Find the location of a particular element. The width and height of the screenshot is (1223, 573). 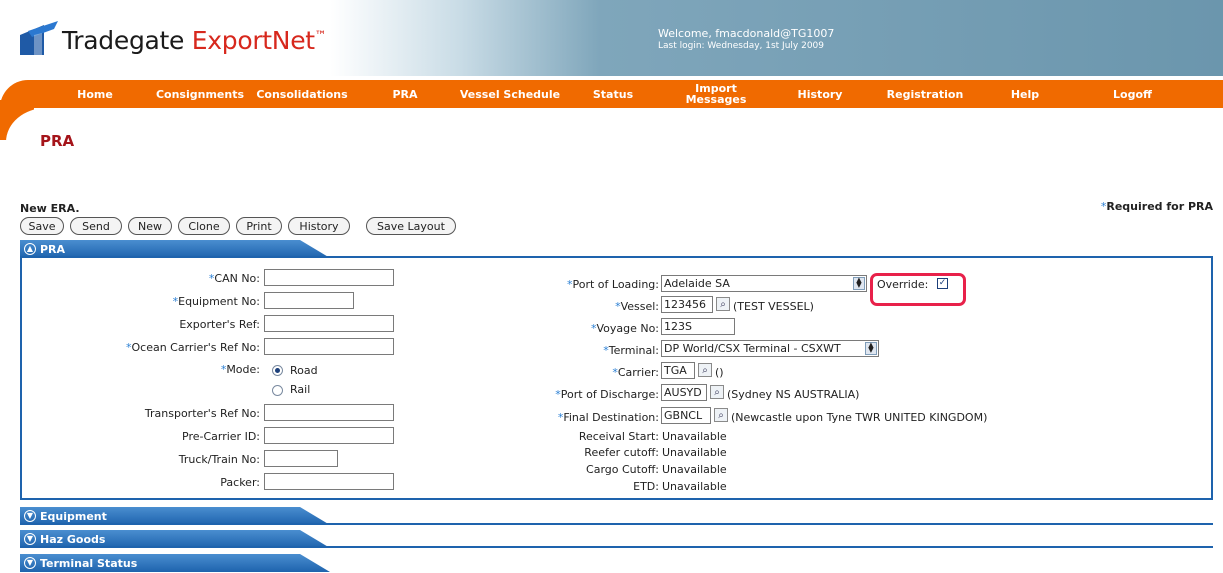

page-title: PRA is located at coordinates (57, 141).